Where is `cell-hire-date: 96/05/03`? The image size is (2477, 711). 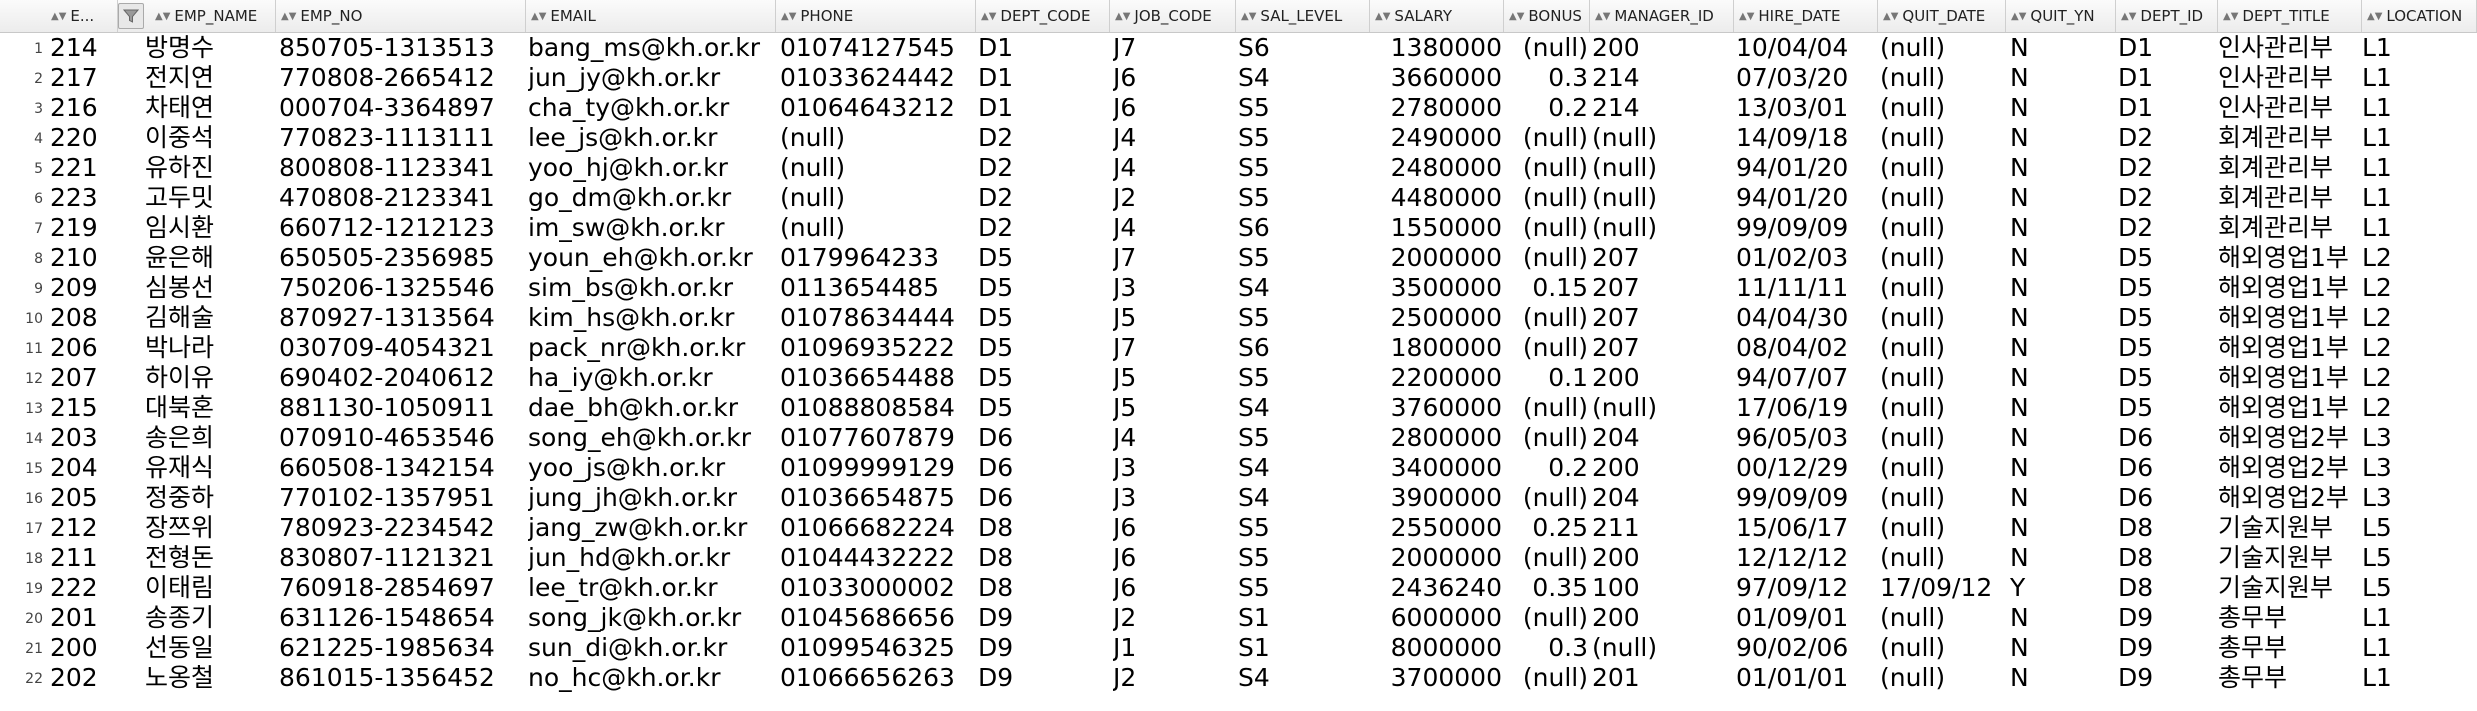
cell-hire-date: 96/05/03 is located at coordinates (1806, 438).